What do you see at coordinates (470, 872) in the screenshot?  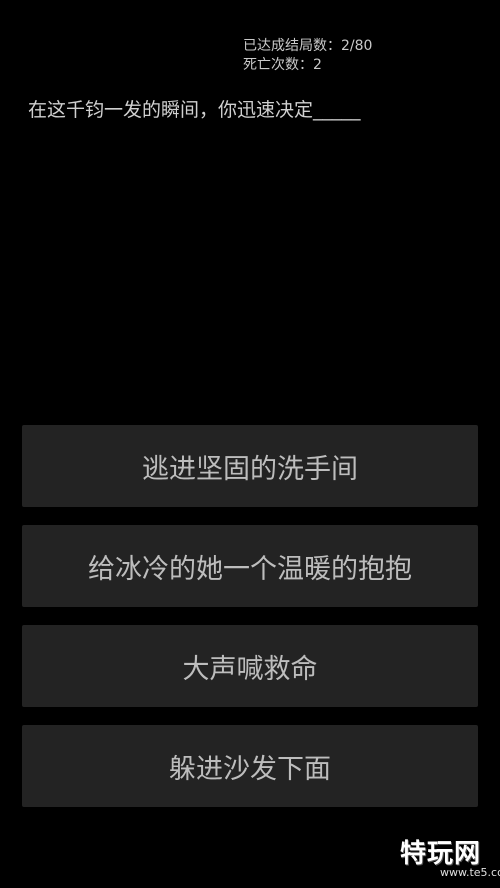 I see `watermark-domain: www.te5.com` at bounding box center [470, 872].